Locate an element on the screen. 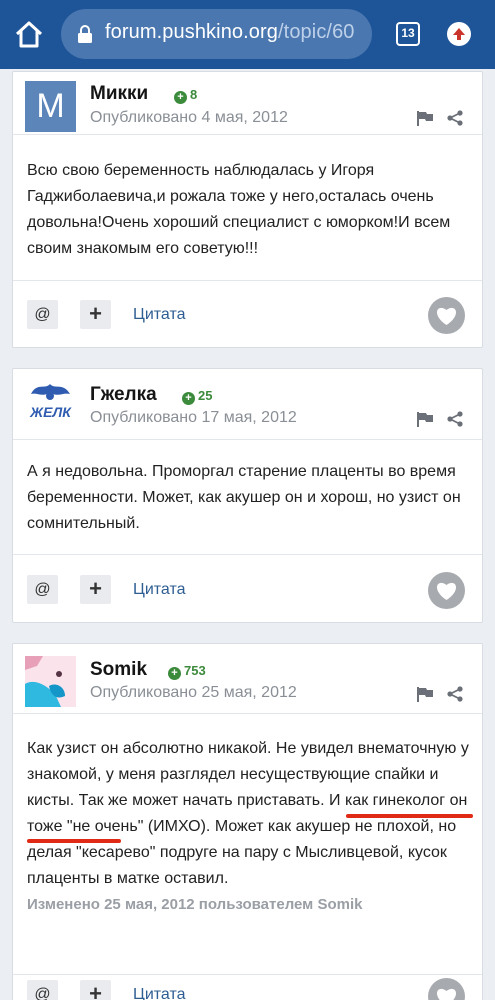  highlighted-text: может начать приставать is located at coordinates (226, 800).